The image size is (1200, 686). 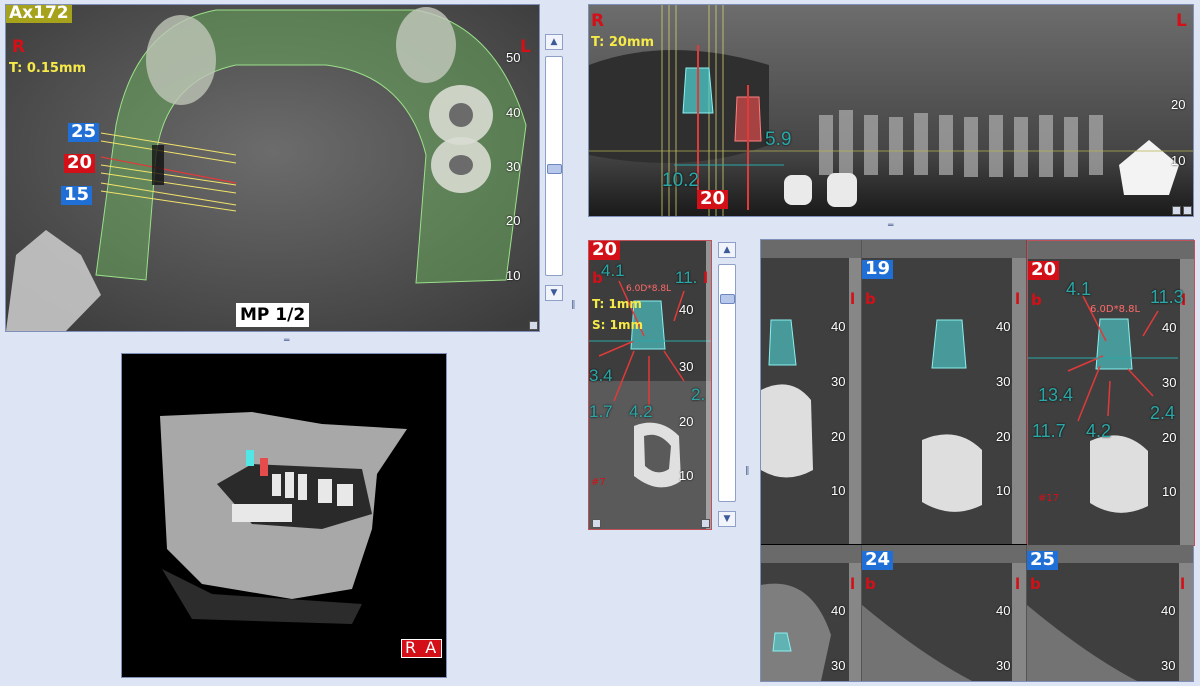 What do you see at coordinates (601, 411) in the screenshot?
I see `measurement-label: 1.7` at bounding box center [601, 411].